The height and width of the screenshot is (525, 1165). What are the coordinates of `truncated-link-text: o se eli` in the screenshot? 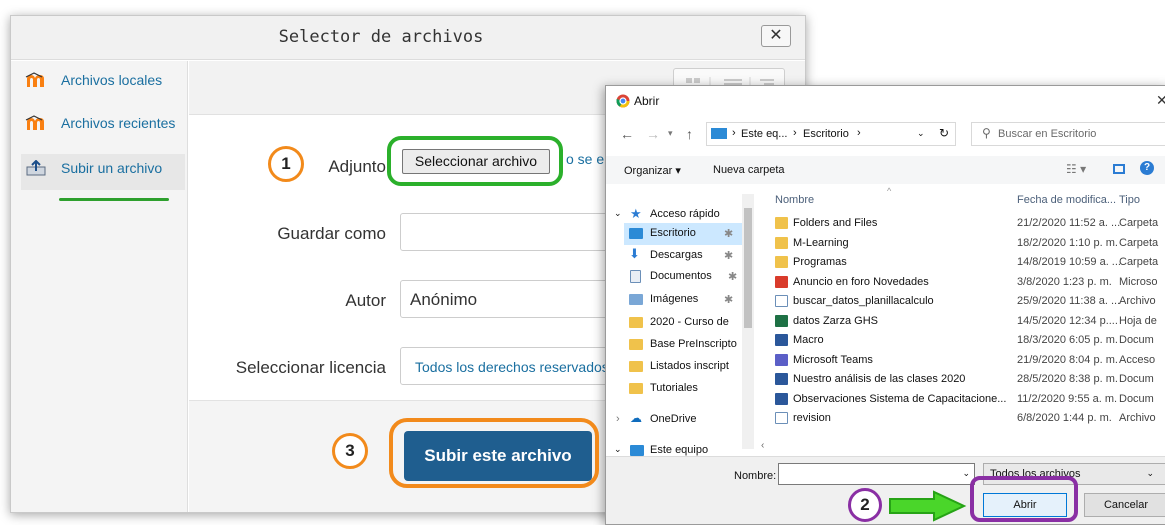 It's located at (588, 159).